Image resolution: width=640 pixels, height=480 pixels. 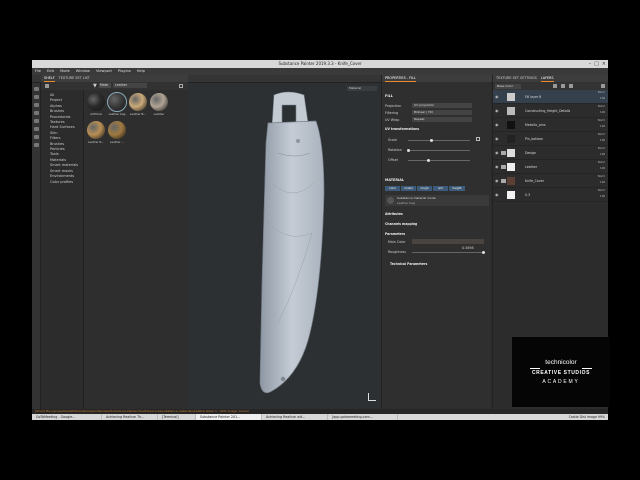 What do you see at coordinates (159, 107) in the screenshot?
I see `material-thumbnail: Leather` at bounding box center [159, 107].